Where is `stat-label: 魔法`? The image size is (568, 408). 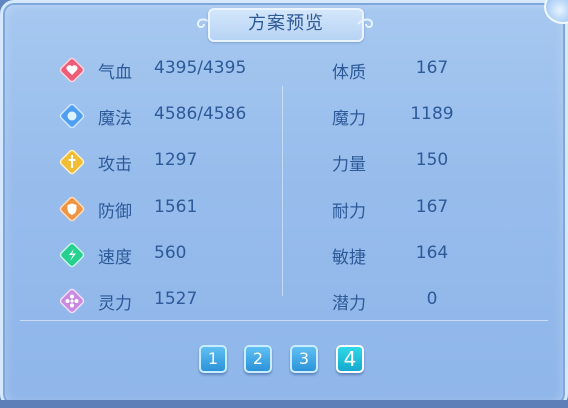 stat-label: 魔法 is located at coordinates (115, 119).